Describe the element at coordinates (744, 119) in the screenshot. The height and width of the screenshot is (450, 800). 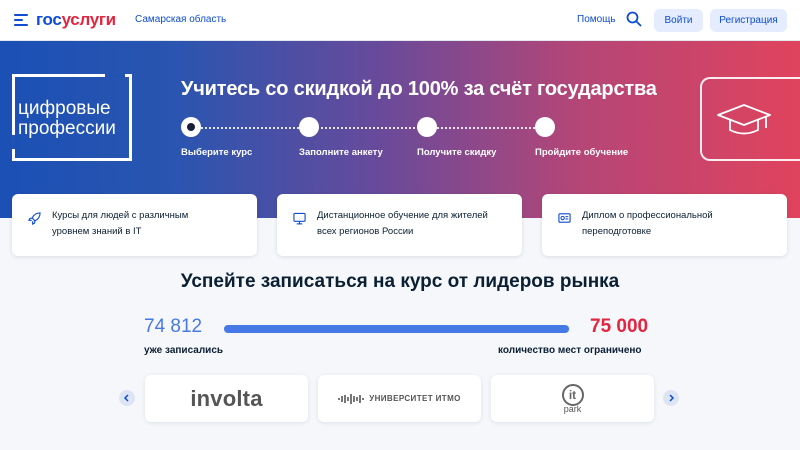
I see `graduation-cap-icon` at that location.